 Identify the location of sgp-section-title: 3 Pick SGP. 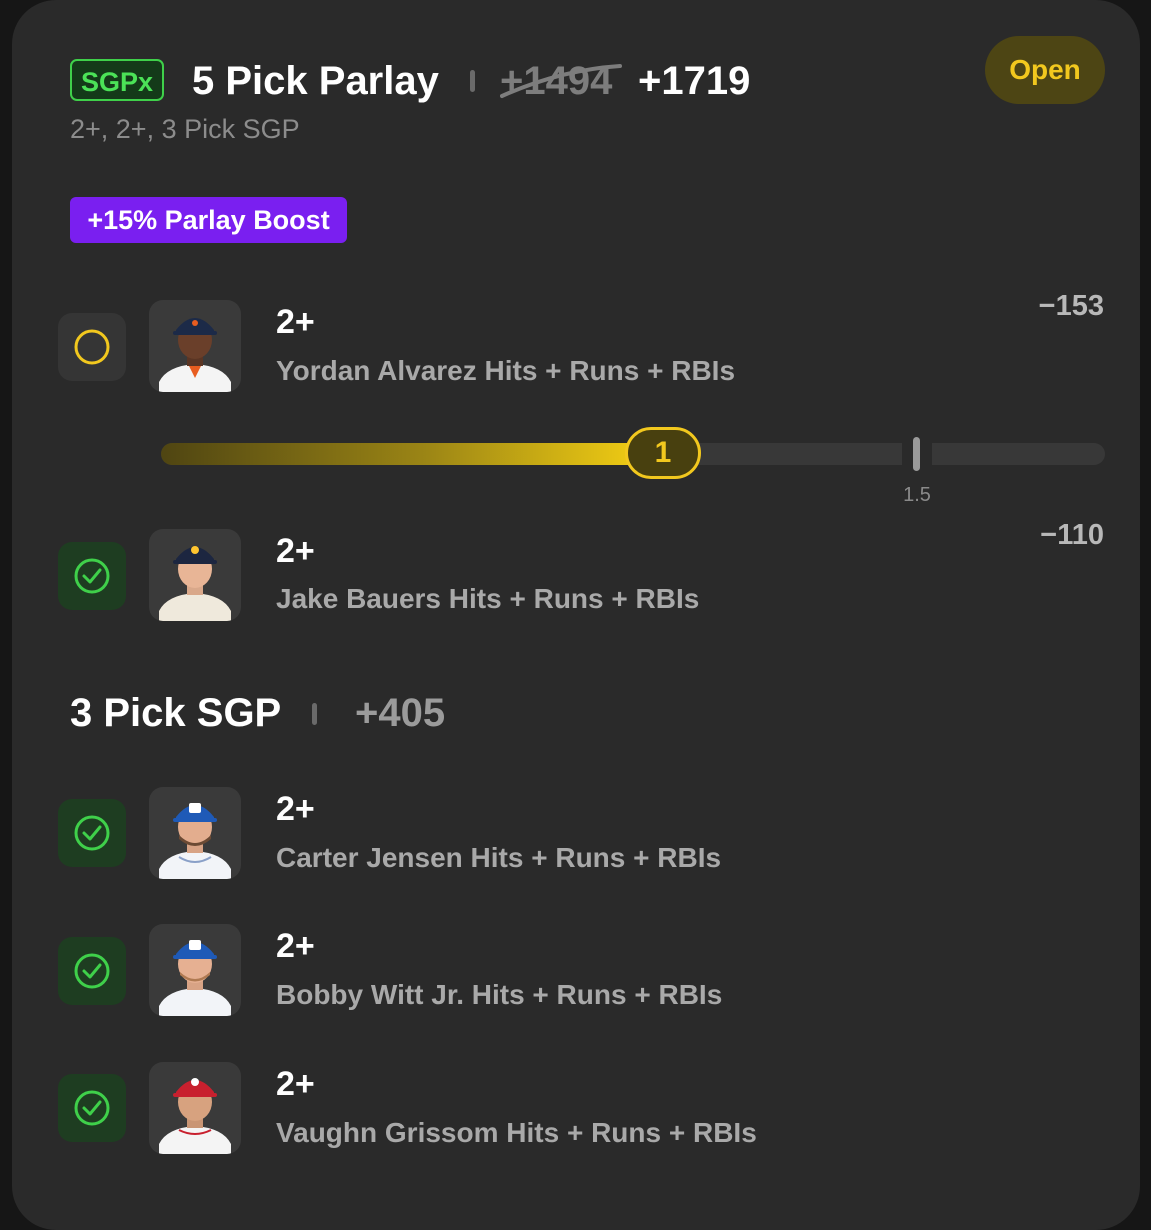
(176, 713).